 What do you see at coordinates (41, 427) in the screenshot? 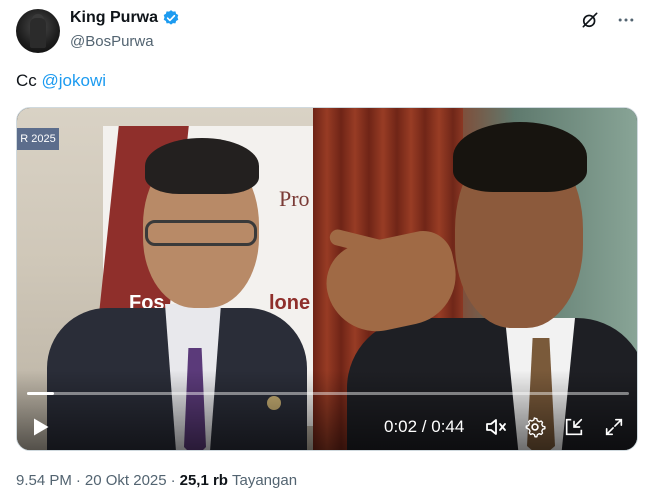
I see `play-icon` at bounding box center [41, 427].